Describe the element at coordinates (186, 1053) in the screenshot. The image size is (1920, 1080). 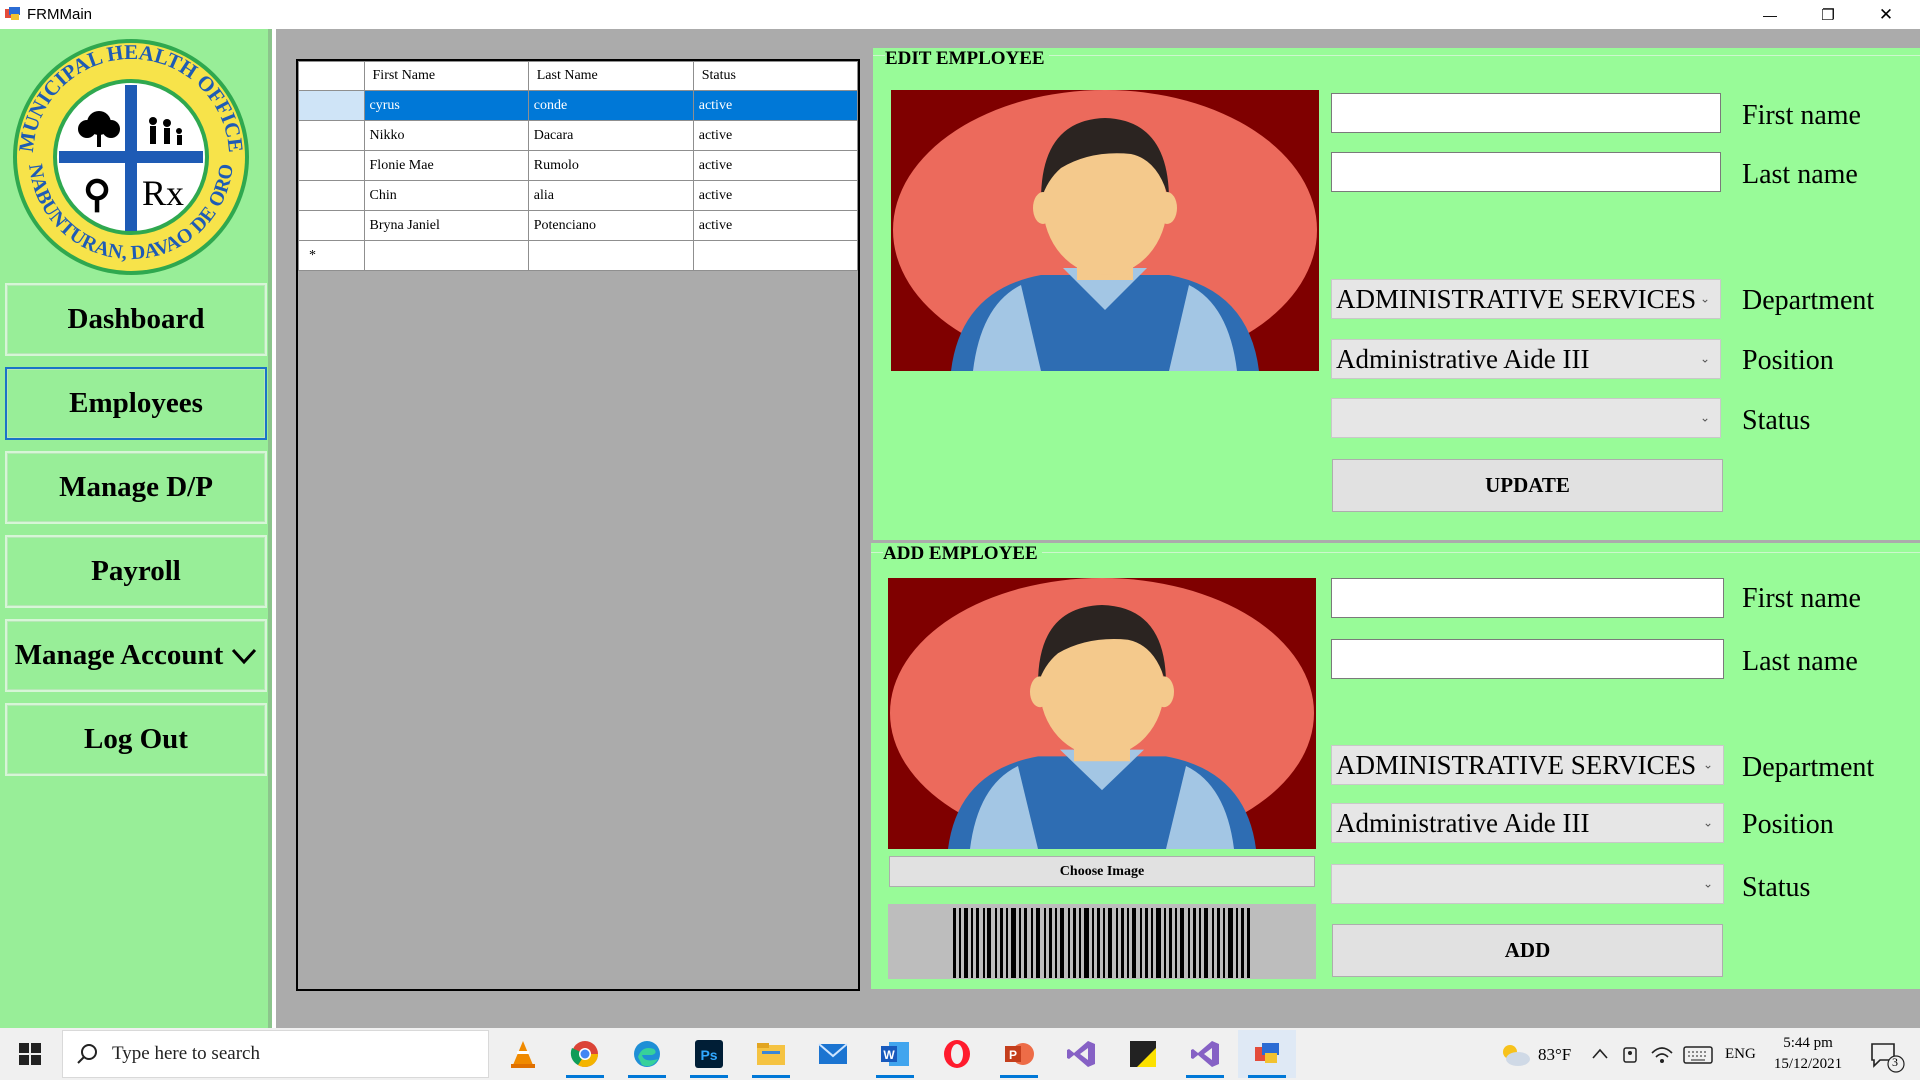
I see `search-placeholder: Type here to search` at that location.